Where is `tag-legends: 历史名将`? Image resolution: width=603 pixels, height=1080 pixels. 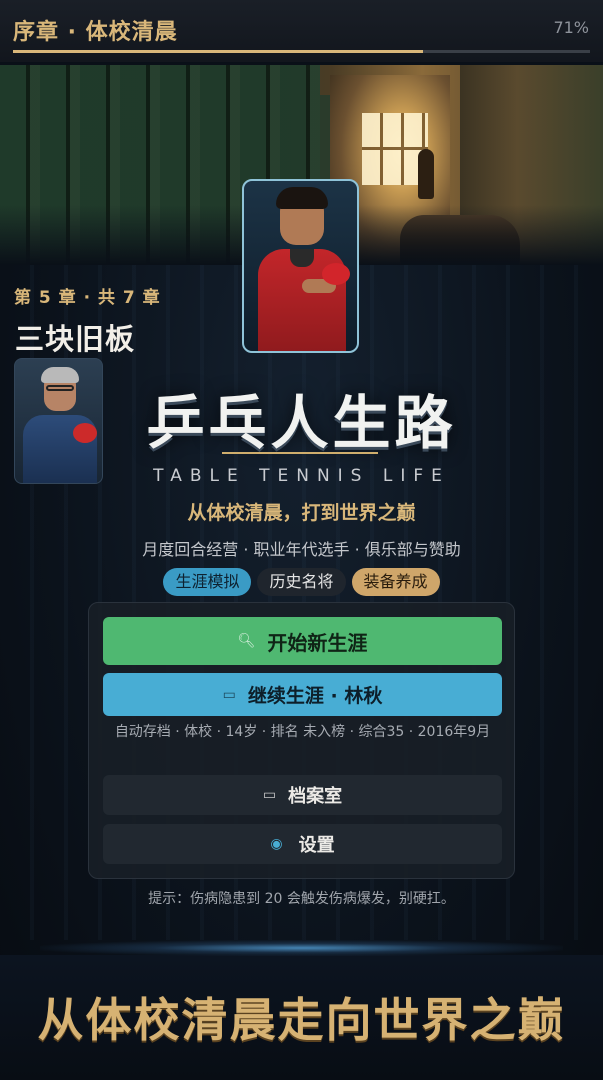
tag-legends: 历史名将 is located at coordinates (301, 582).